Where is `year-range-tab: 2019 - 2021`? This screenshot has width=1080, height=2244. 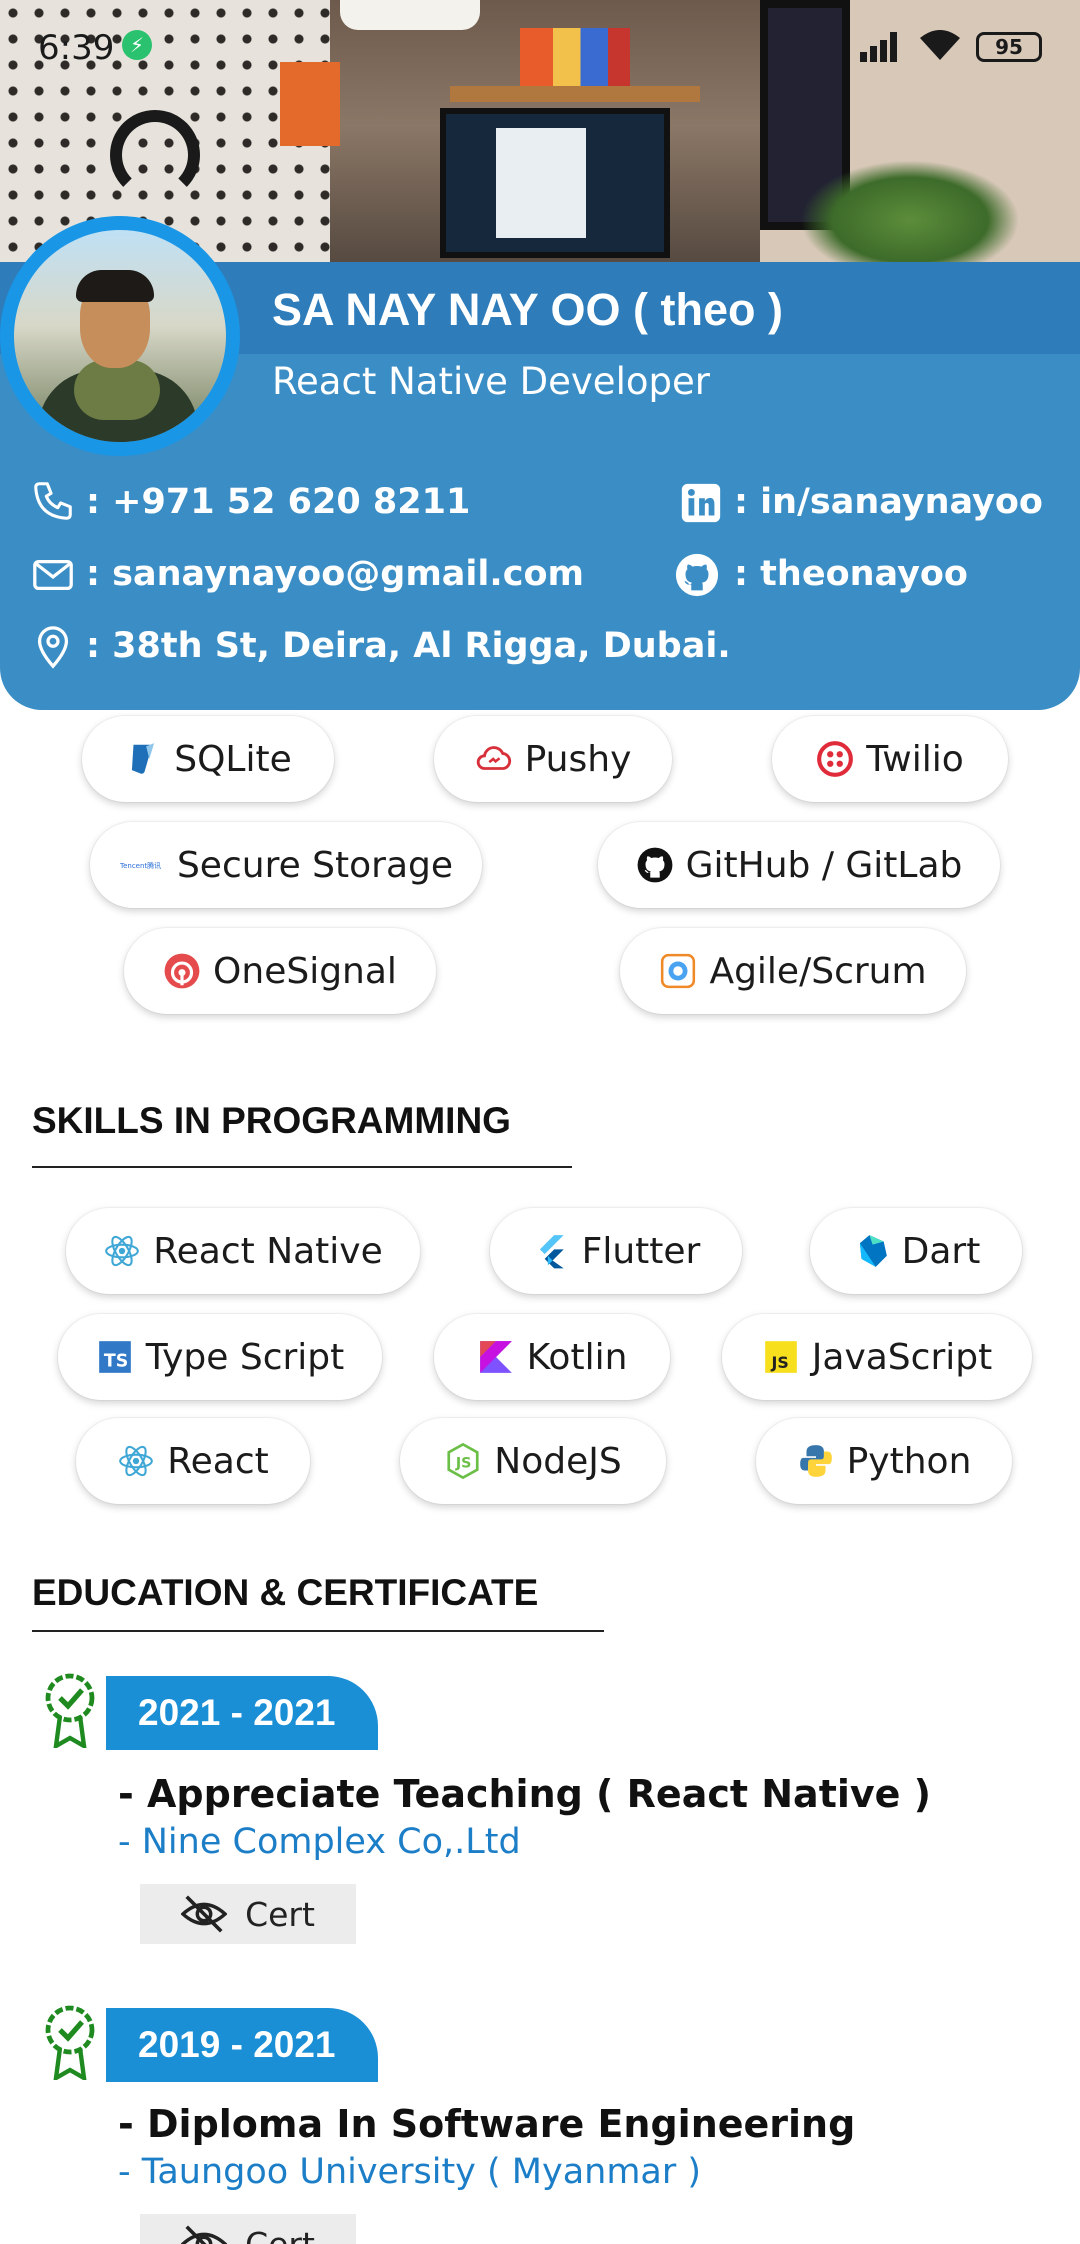
year-range-tab: 2019 - 2021 is located at coordinates (242, 2045).